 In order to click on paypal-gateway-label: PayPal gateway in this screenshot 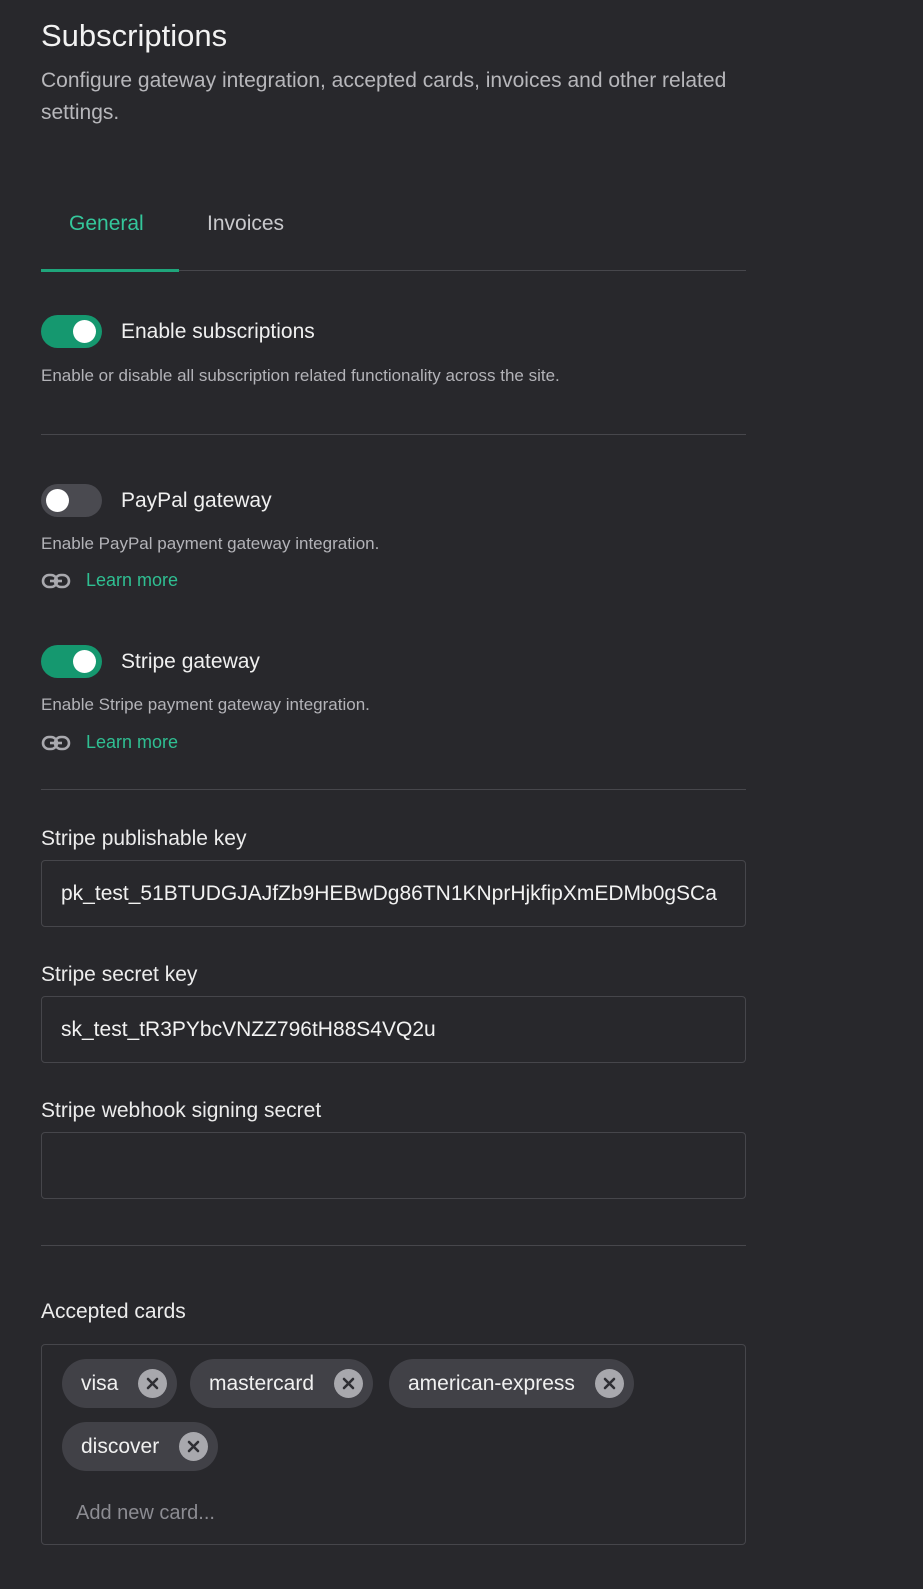, I will do `click(196, 500)`.